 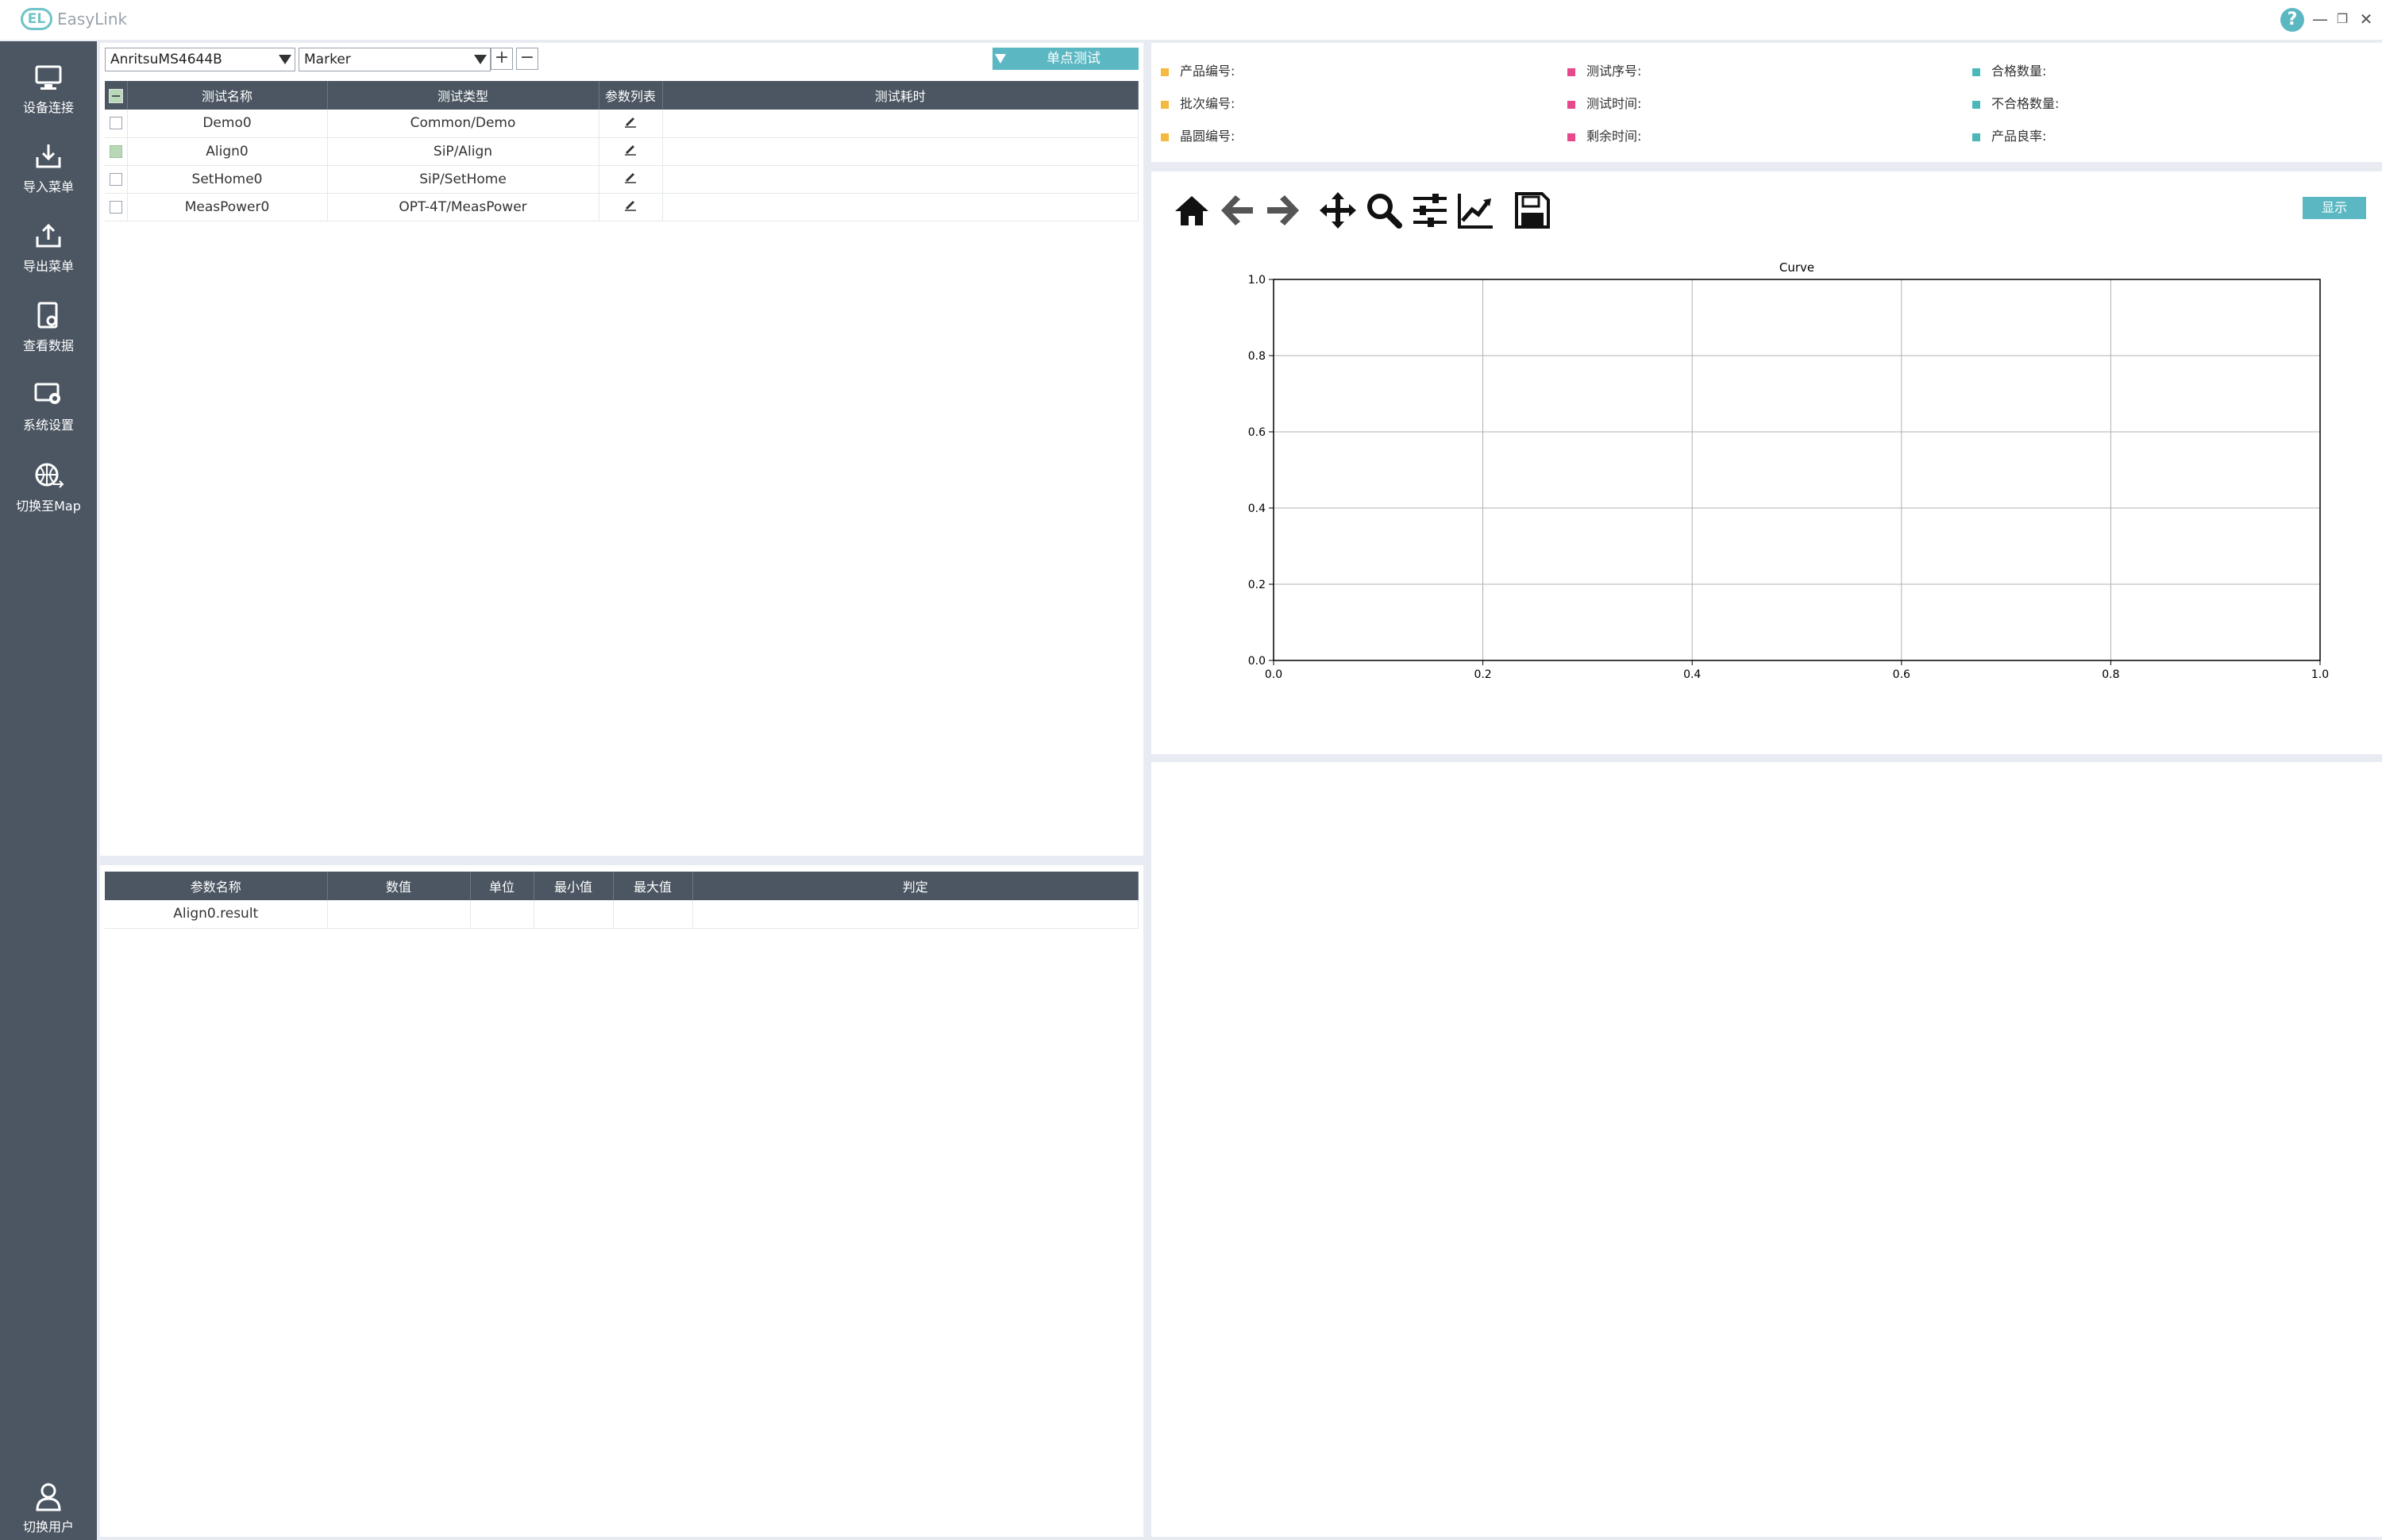 What do you see at coordinates (216, 886) in the screenshot?
I see `column-header: 参数名称` at bounding box center [216, 886].